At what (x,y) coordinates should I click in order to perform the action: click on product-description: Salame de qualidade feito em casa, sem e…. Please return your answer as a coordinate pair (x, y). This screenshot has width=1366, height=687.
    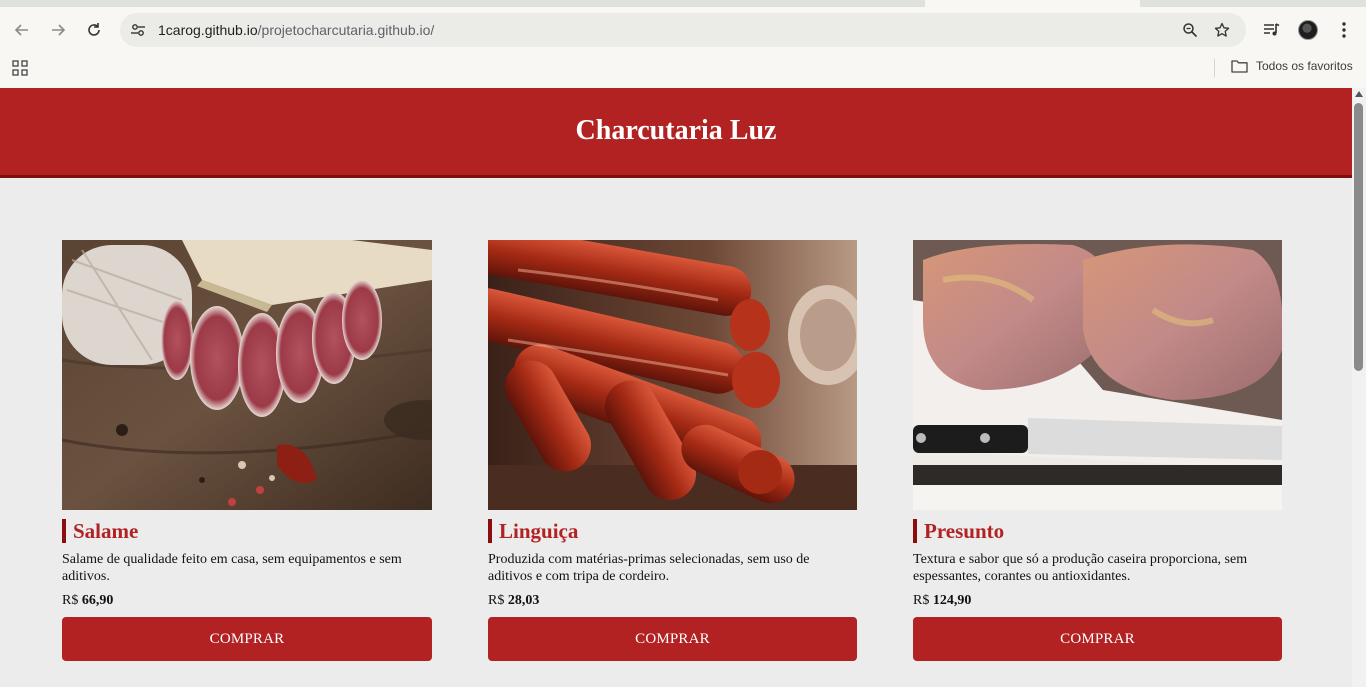
    Looking at the image, I should click on (232, 568).